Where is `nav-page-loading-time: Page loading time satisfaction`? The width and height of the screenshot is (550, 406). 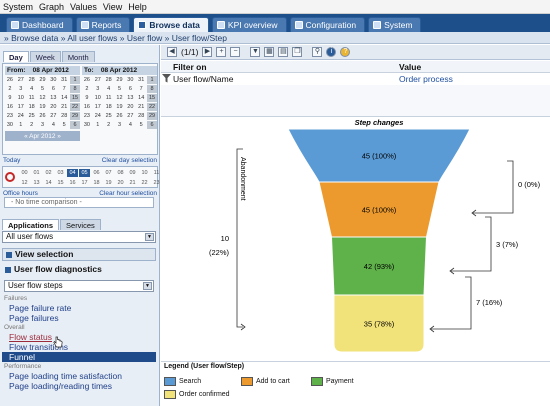
nav-page-loading-time: Page loading time satisfaction is located at coordinates (79, 376).